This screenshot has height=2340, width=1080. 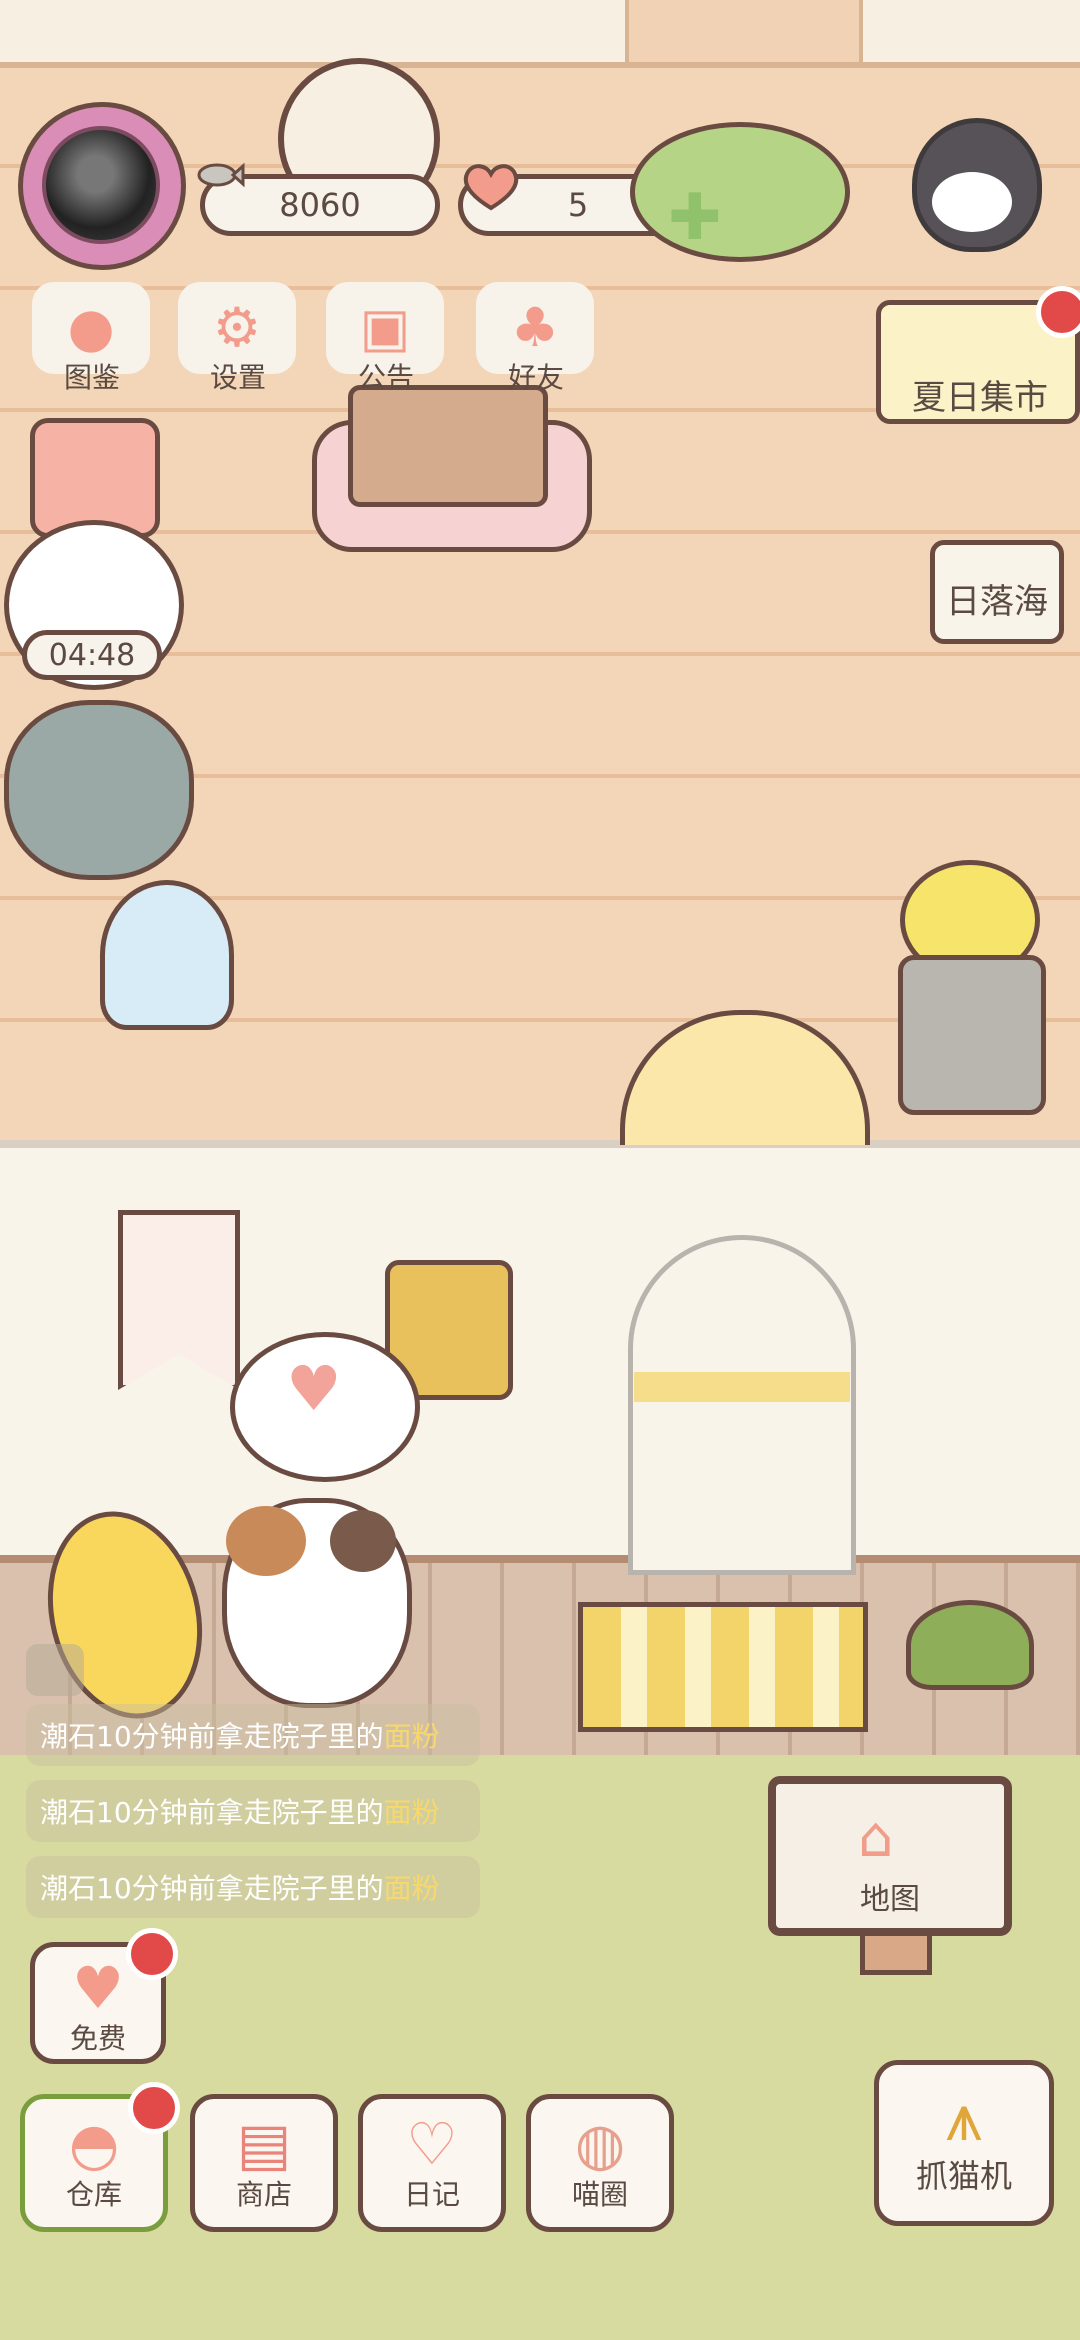 What do you see at coordinates (972, 202) in the screenshot?
I see `penguin-face` at bounding box center [972, 202].